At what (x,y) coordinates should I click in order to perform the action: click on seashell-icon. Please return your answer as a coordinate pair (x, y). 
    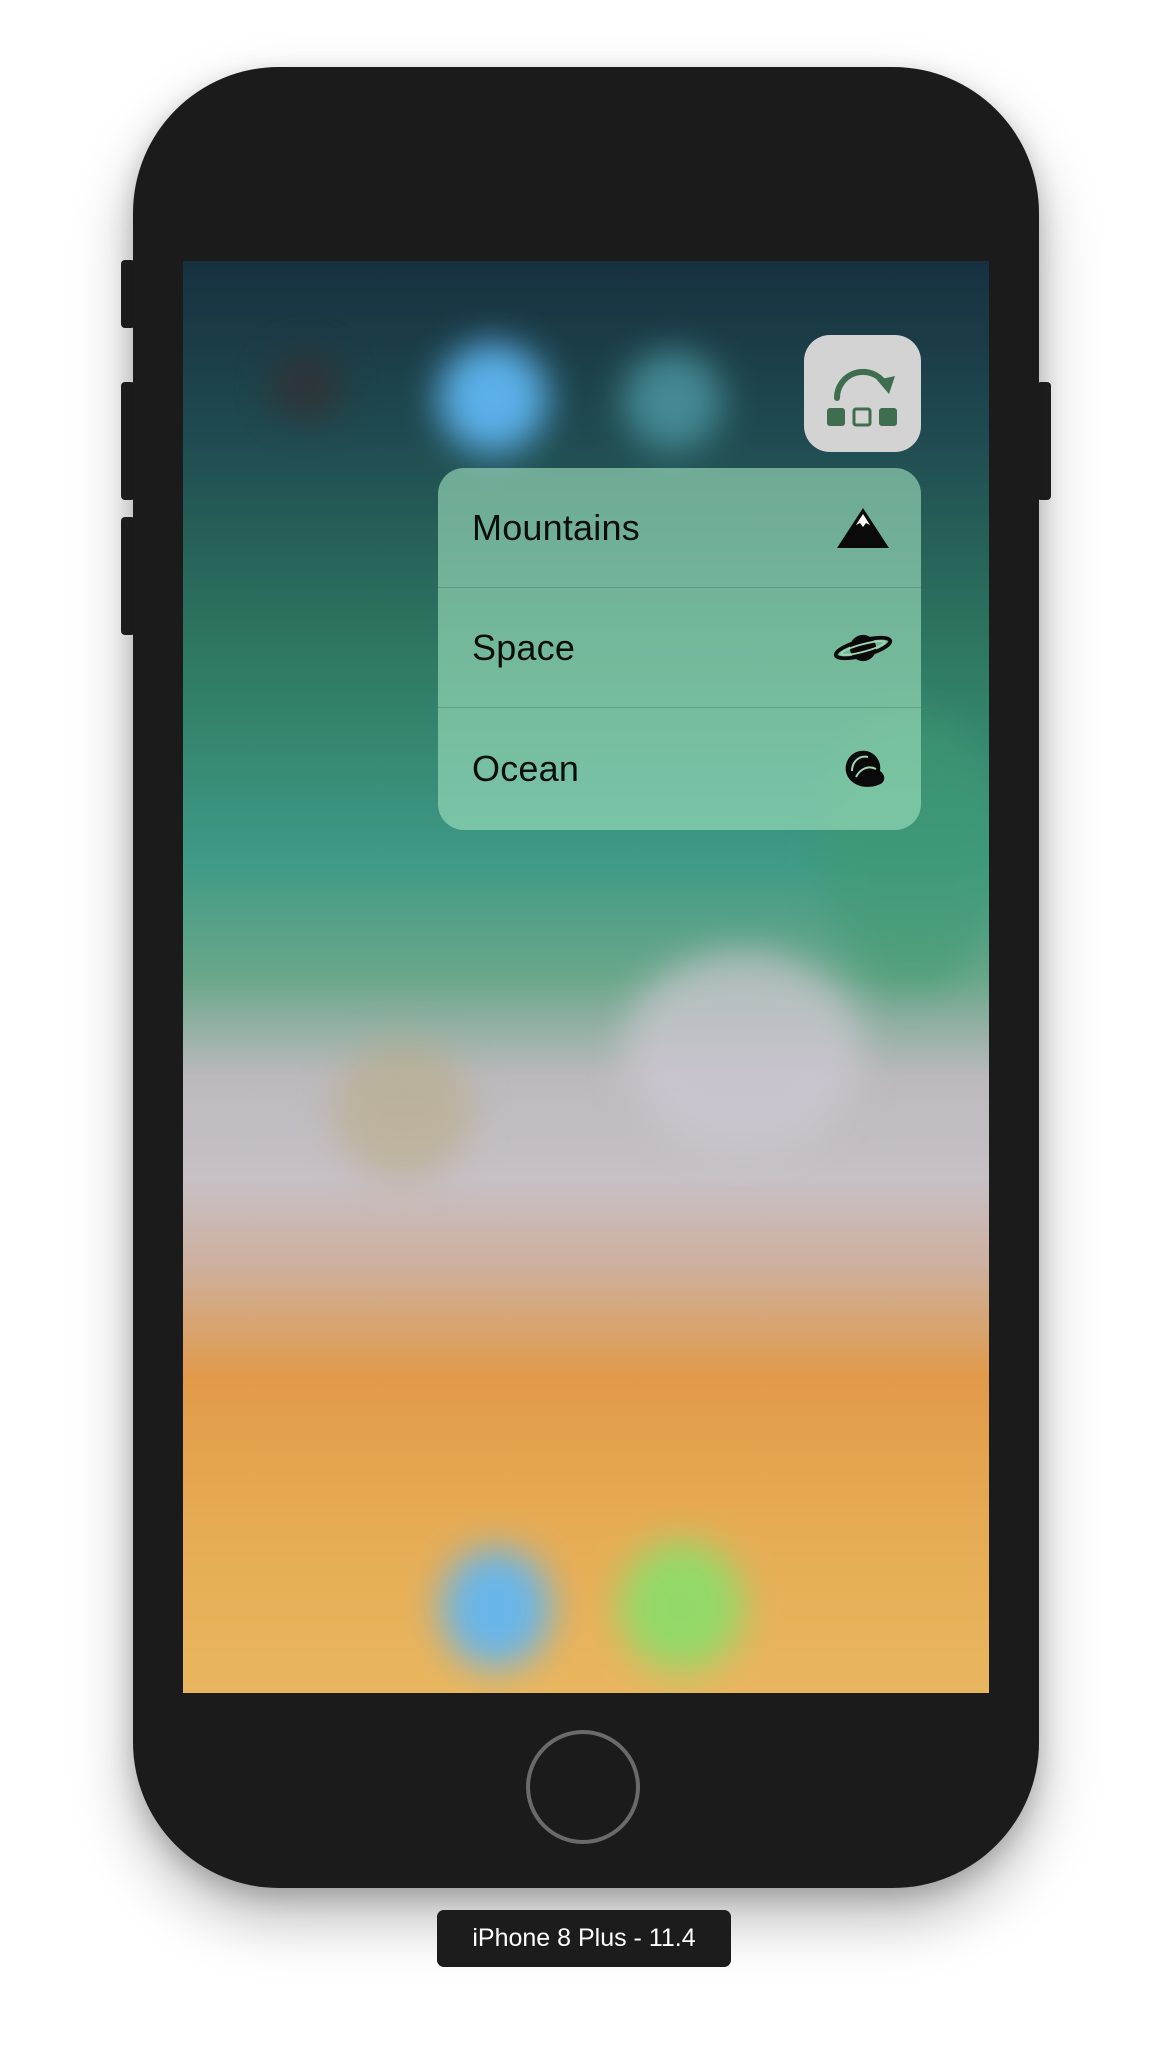
    Looking at the image, I should click on (863, 769).